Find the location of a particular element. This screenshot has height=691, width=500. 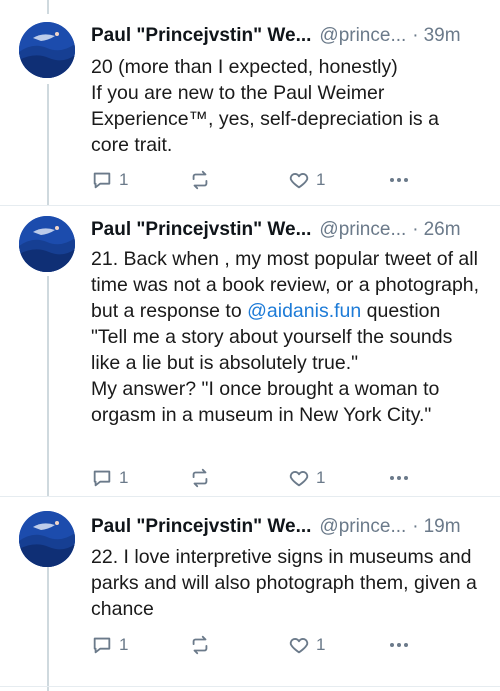

timestamp: 19m is located at coordinates (442, 527).